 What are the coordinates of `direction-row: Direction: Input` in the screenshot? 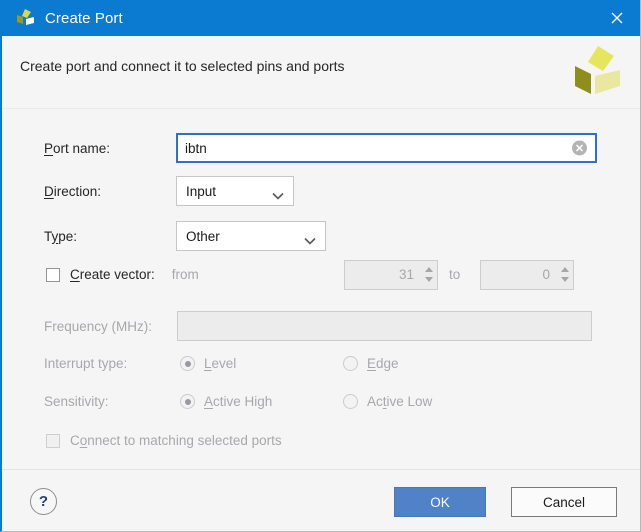 It's located at (321, 191).